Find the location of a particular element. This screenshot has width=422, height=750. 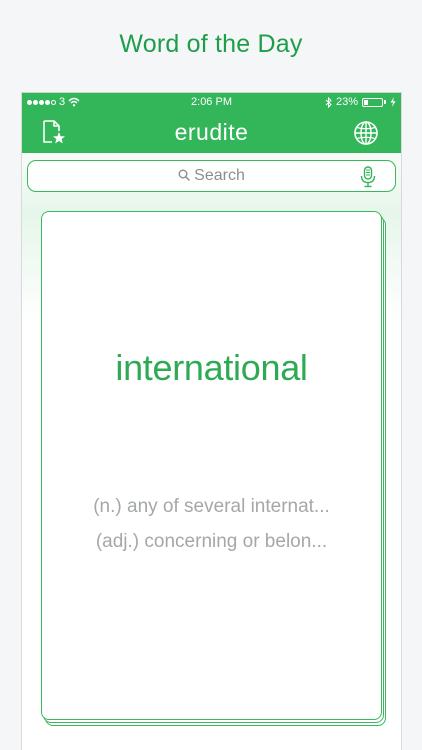

search-bar: Search is located at coordinates (211, 176).